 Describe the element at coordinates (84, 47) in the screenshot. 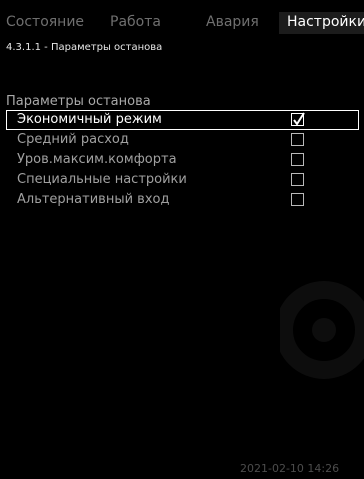

I see `breadcrumb: 4.3.1.1 - Параметры останова` at that location.